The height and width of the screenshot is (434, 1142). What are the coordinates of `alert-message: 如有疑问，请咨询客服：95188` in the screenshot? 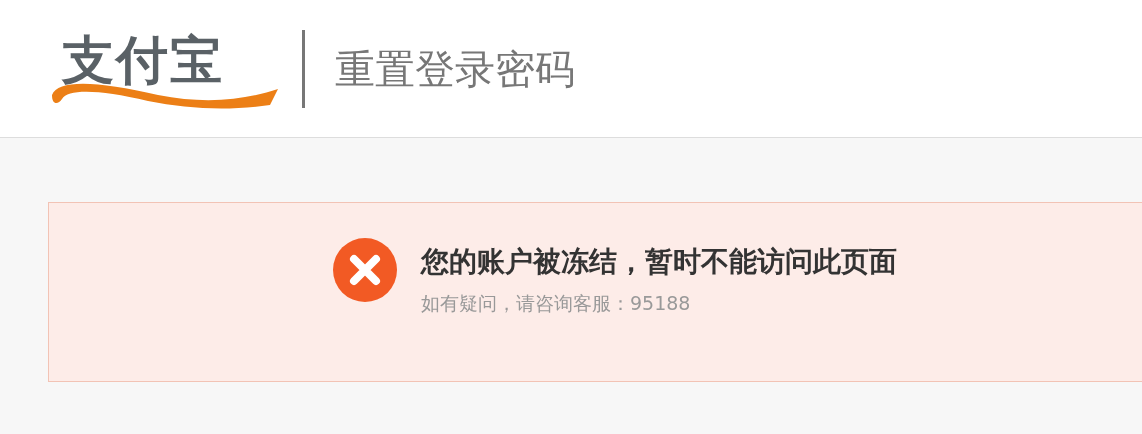 It's located at (556, 303).